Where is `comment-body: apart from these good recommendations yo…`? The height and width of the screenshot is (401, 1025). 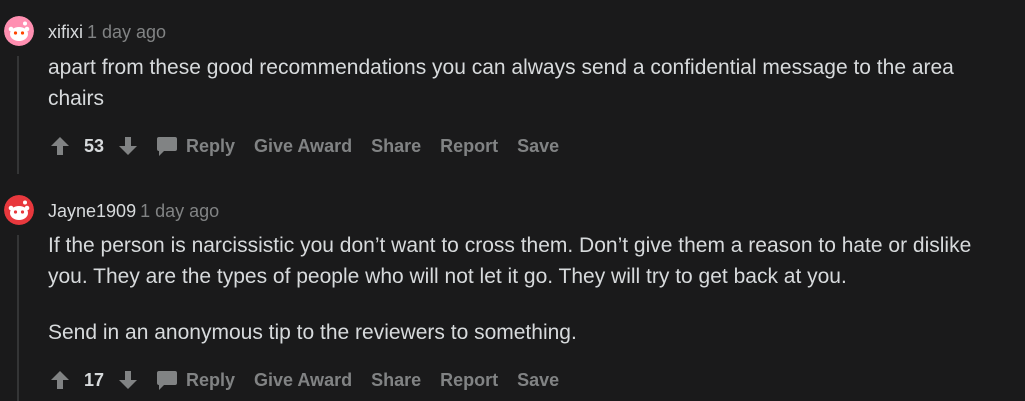 comment-body: apart from these good recommendations yo… is located at coordinates (530, 83).